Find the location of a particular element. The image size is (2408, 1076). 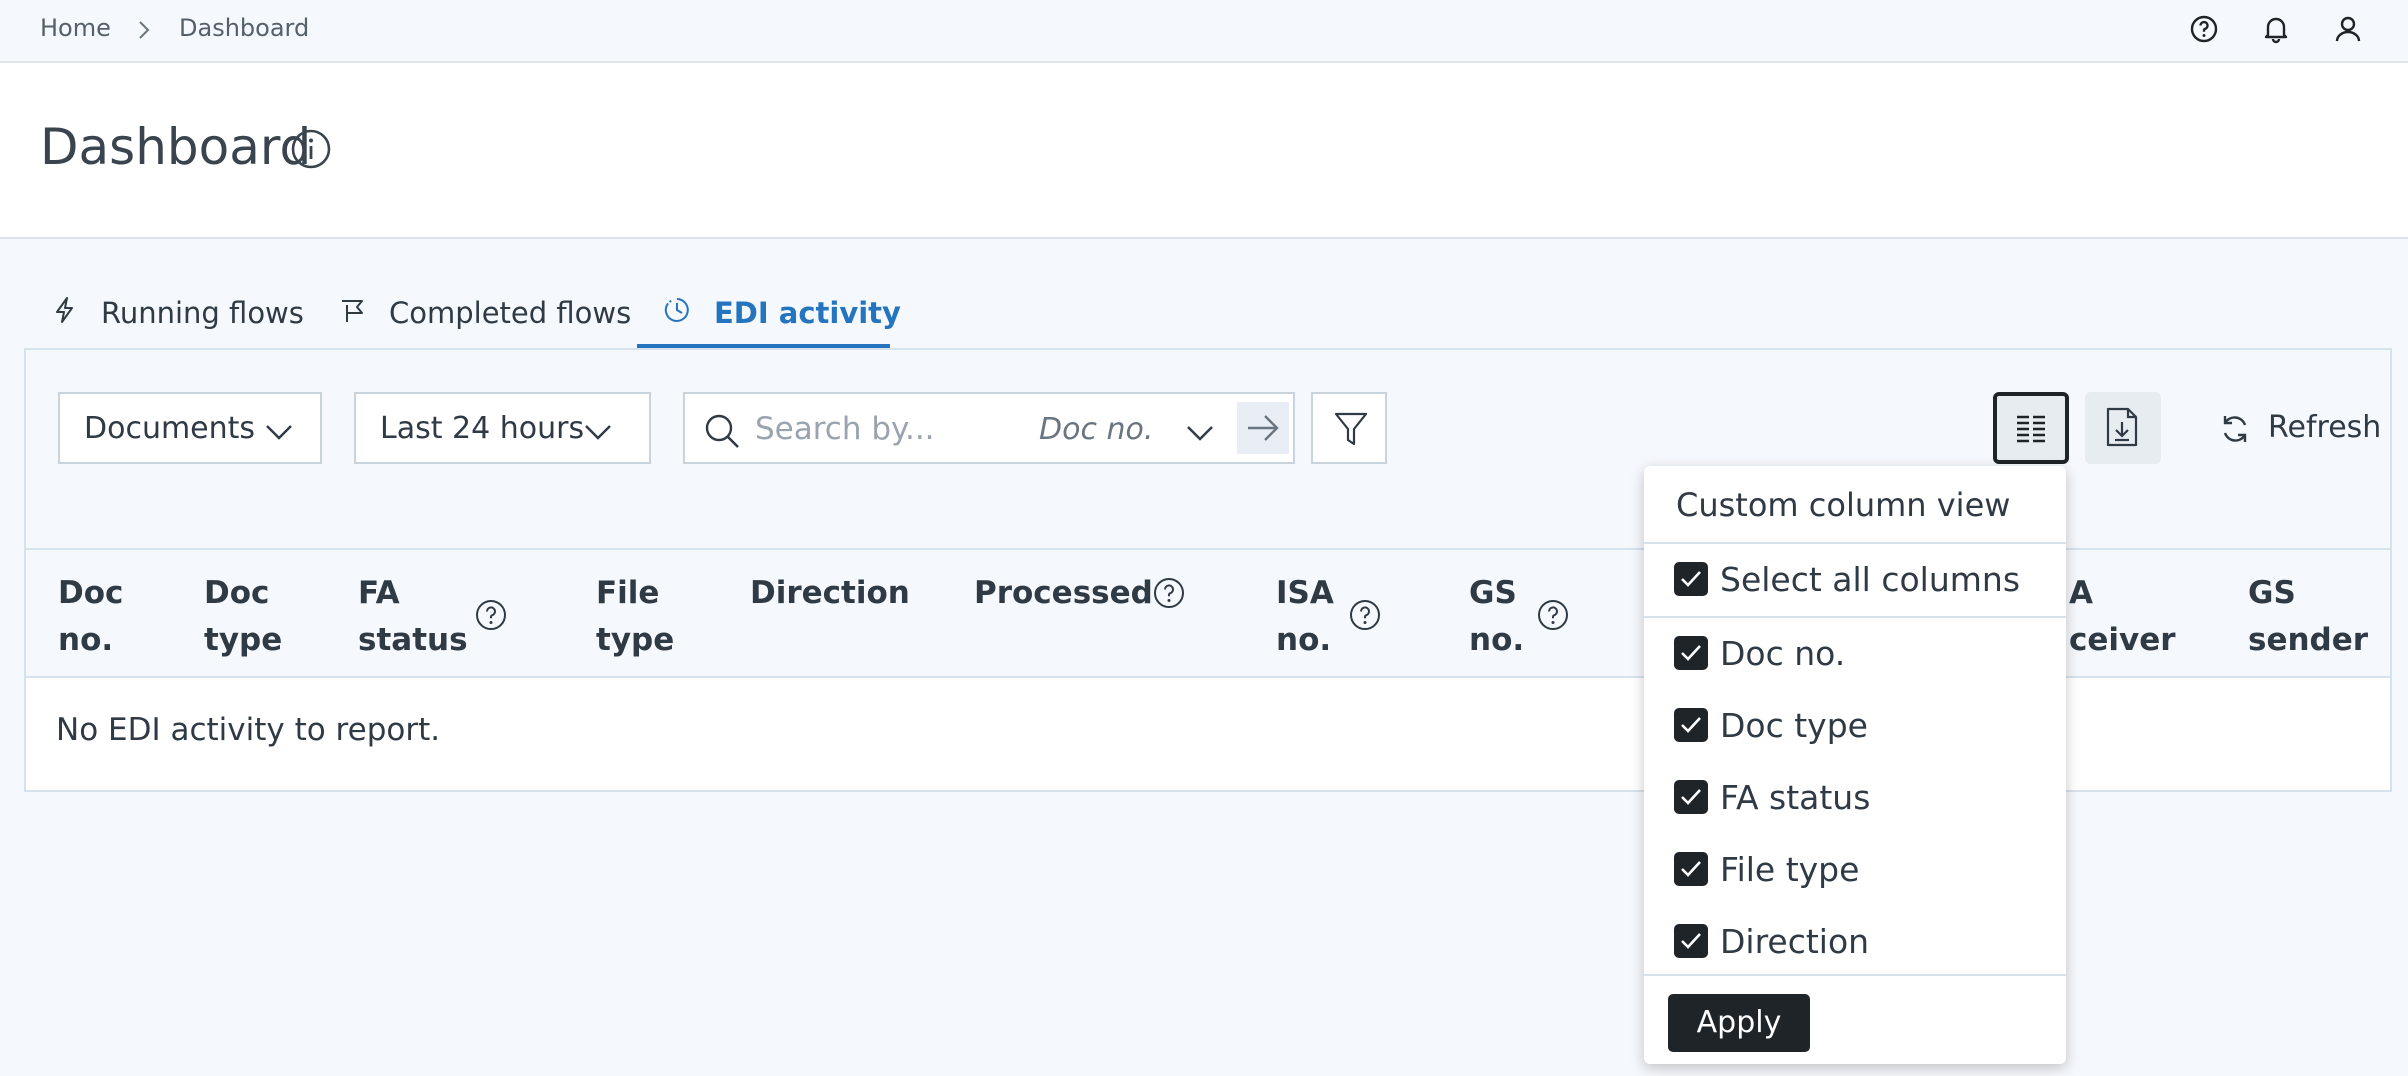

column-option-file-type: File type is located at coordinates (1854, 869).